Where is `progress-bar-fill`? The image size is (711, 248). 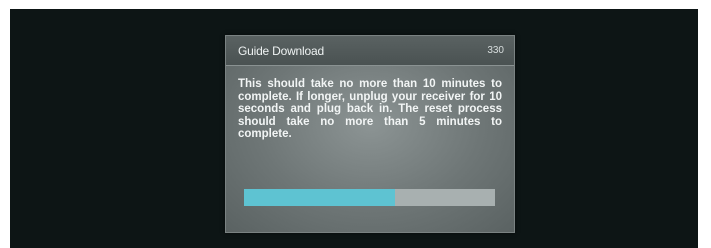 progress-bar-fill is located at coordinates (319, 197).